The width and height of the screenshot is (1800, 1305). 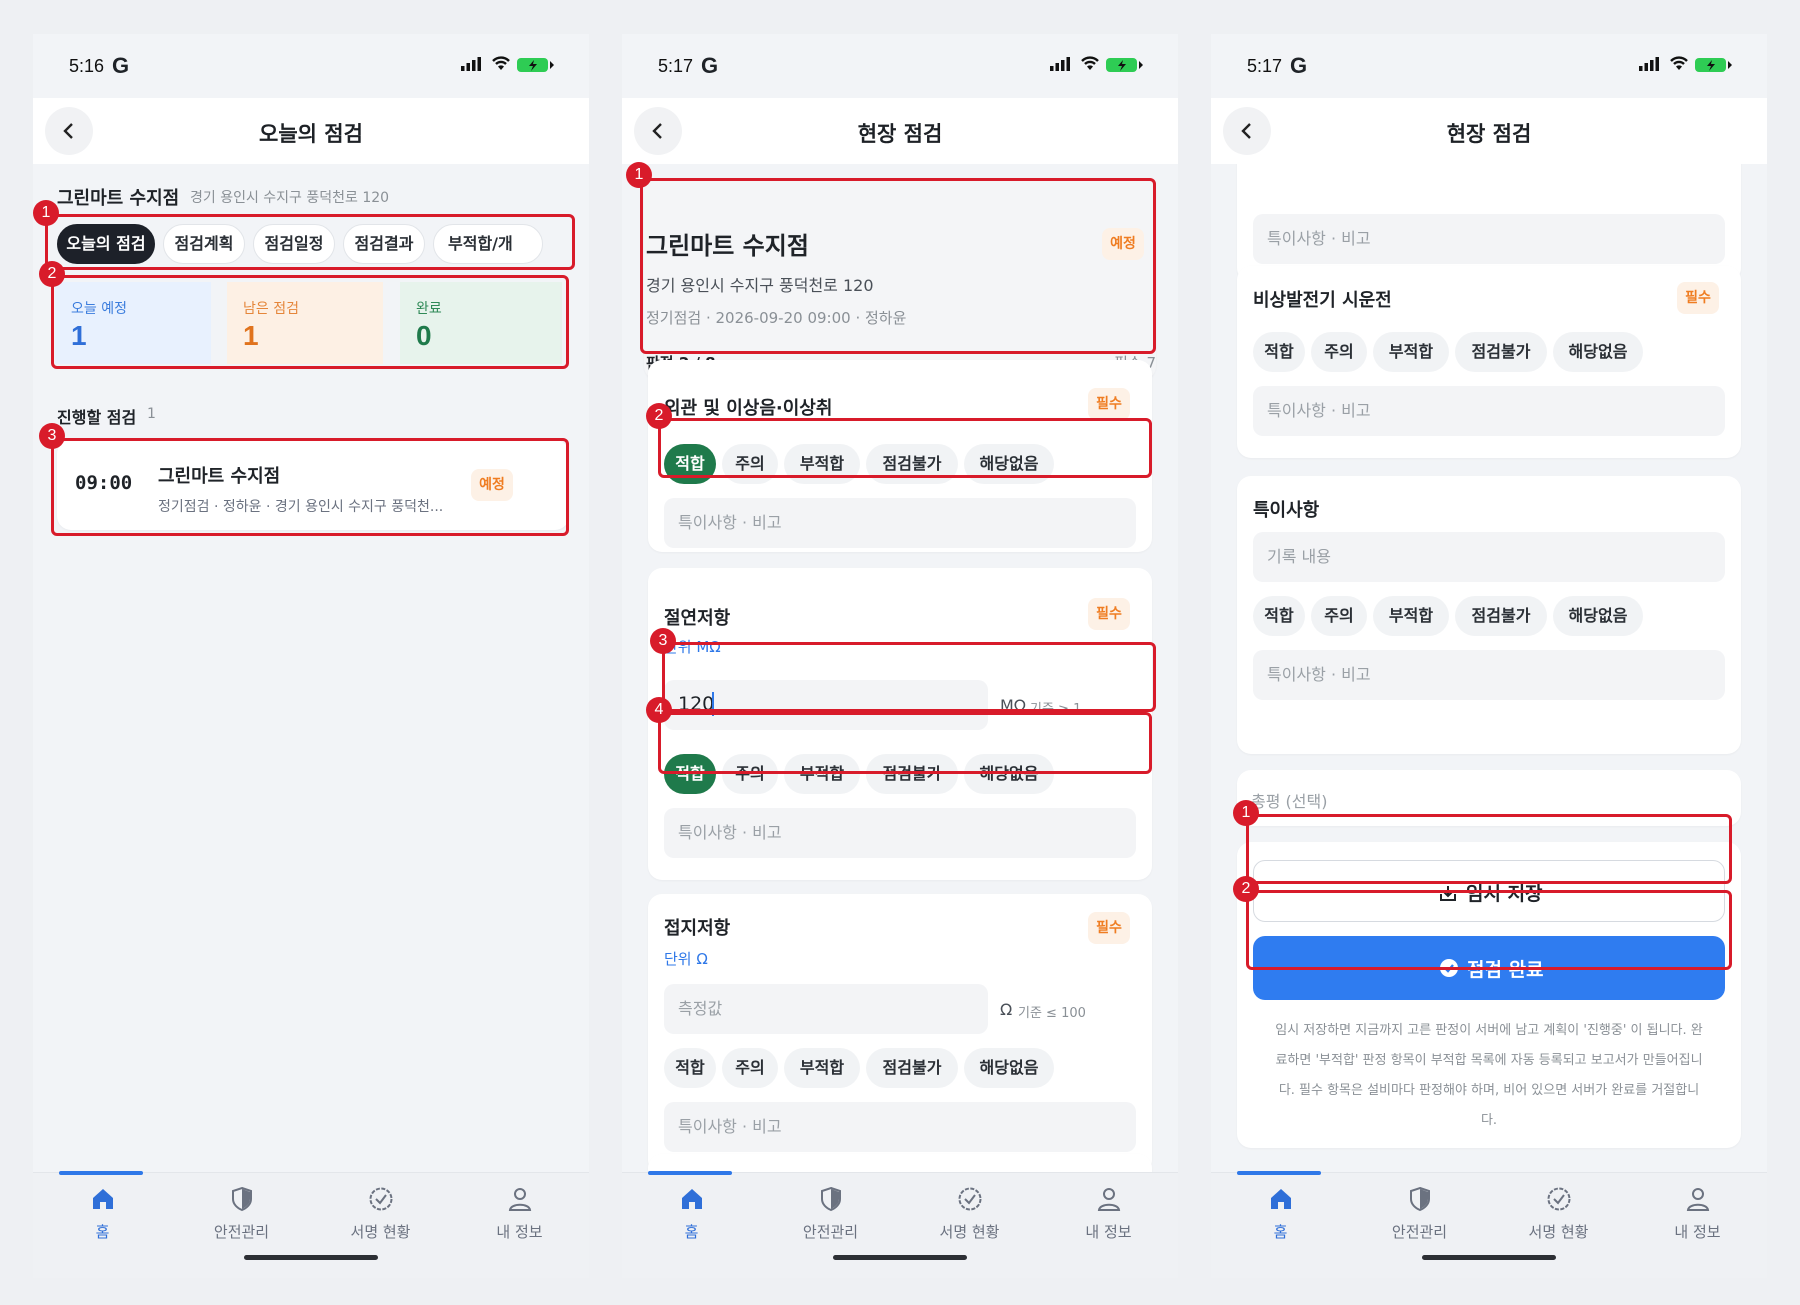 I want to click on tab-label: 홈, so click(x=102, y=1232).